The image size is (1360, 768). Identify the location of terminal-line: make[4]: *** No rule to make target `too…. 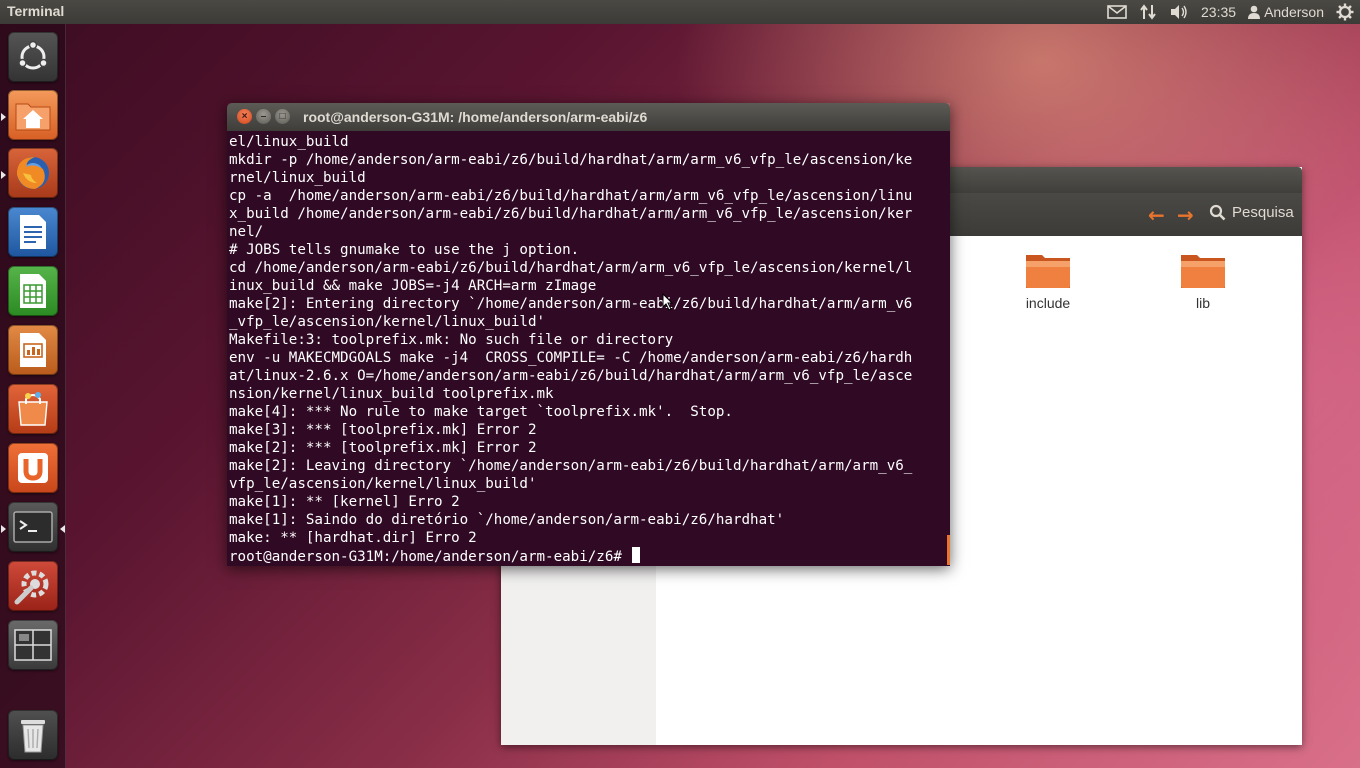
(481, 412).